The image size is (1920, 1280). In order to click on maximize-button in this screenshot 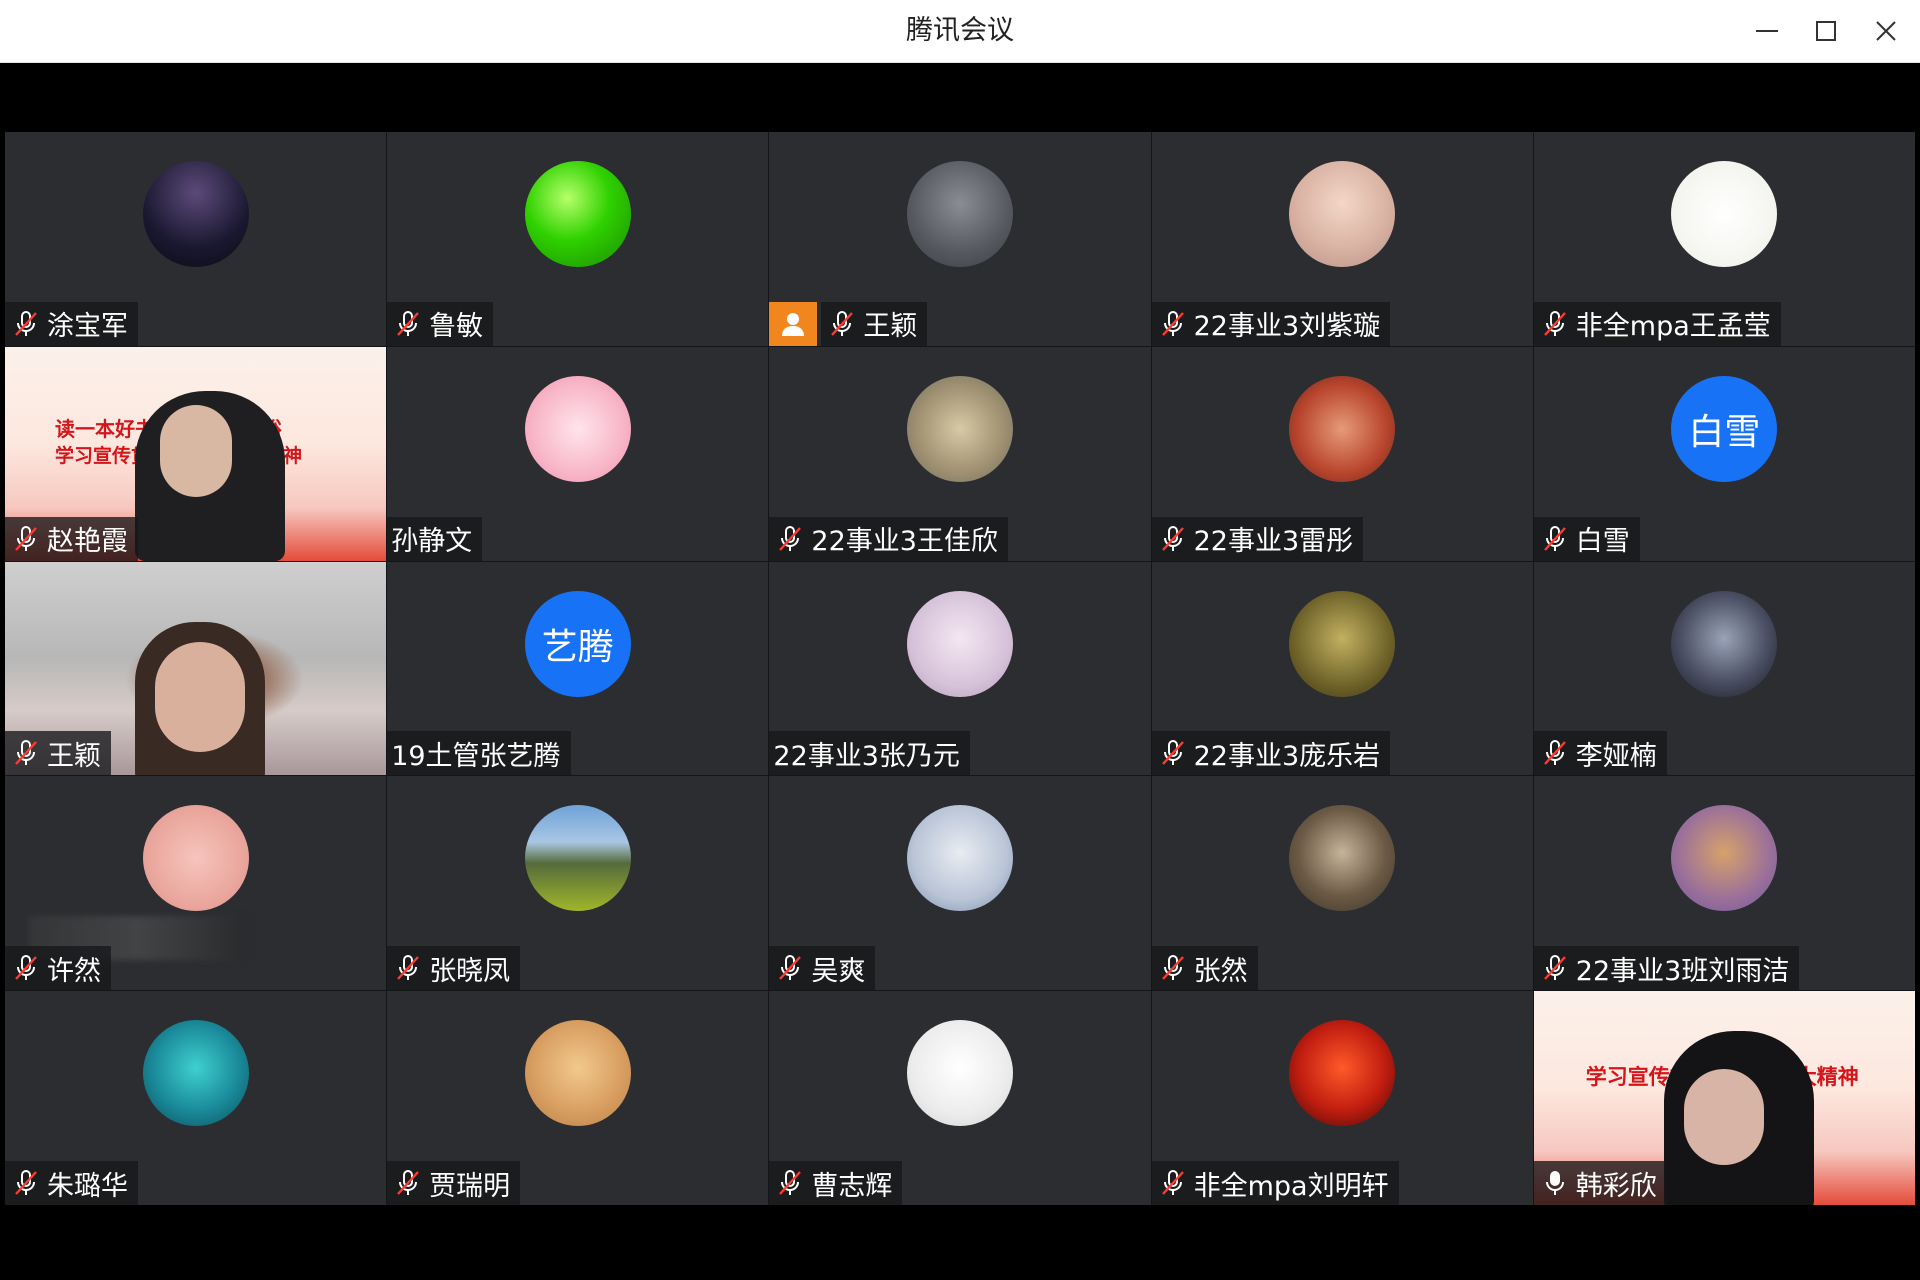, I will do `click(1826, 31)`.